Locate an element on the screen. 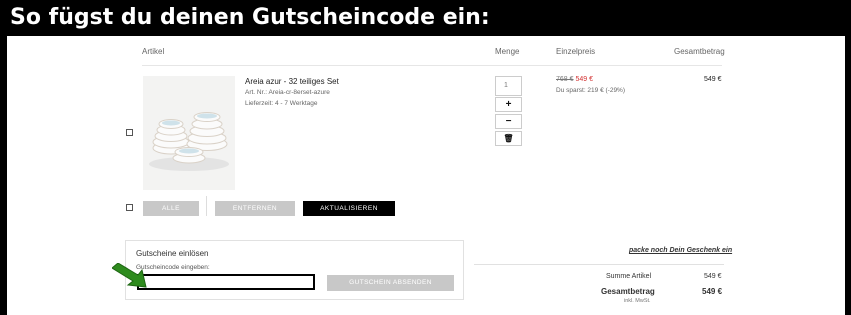  grand-total-label: Gesamtbetrag is located at coordinates (628, 291).